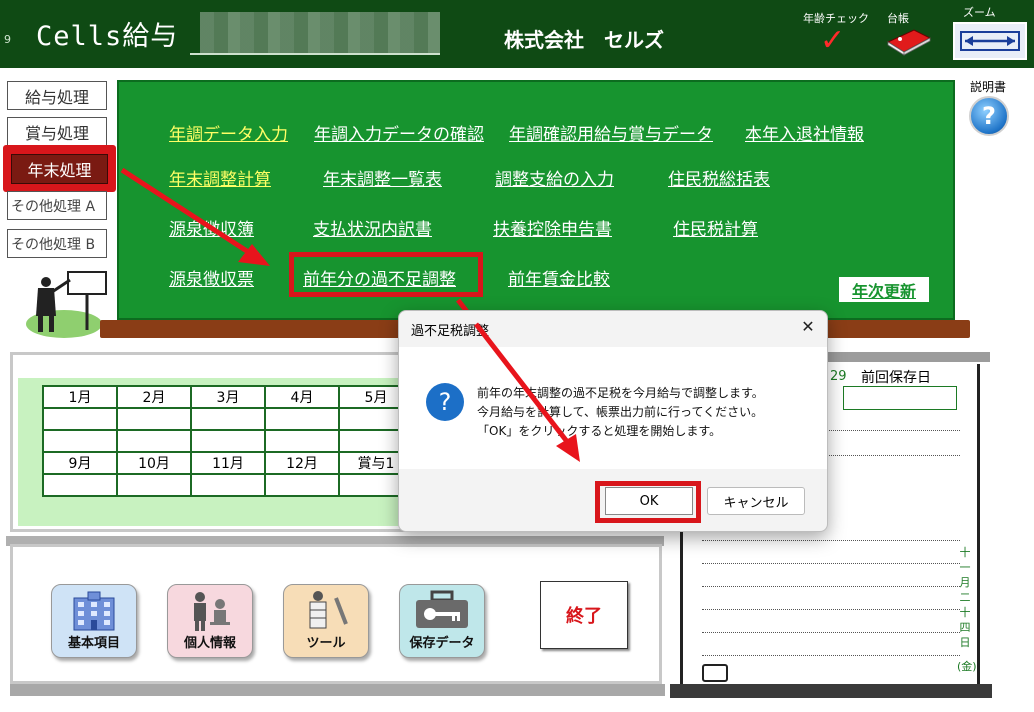 Image resolution: width=1034 pixels, height=712 pixels. What do you see at coordinates (568, 448) in the screenshot?
I see `arrow-head` at bounding box center [568, 448].